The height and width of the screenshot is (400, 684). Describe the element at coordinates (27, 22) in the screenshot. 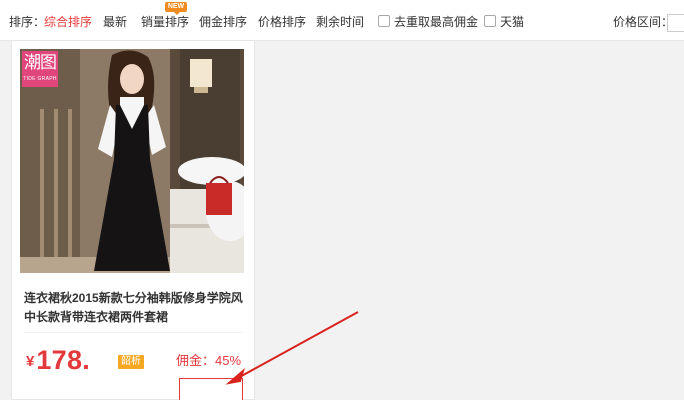

I see `sort-label: 排序：` at that location.